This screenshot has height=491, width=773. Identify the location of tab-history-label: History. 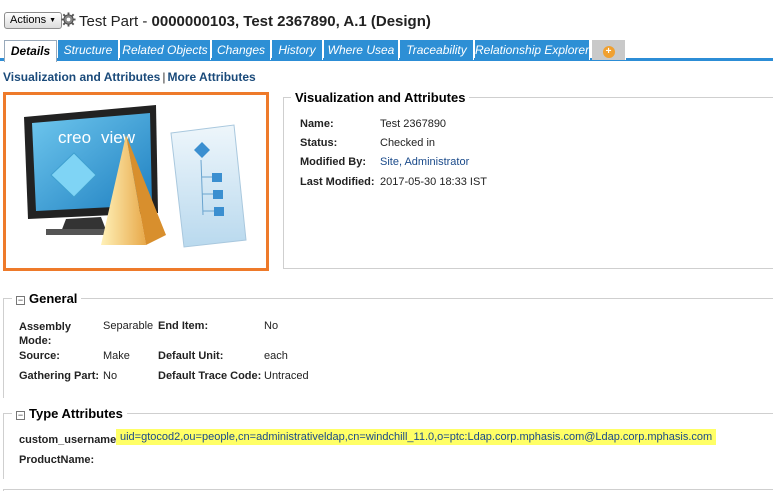
(297, 50).